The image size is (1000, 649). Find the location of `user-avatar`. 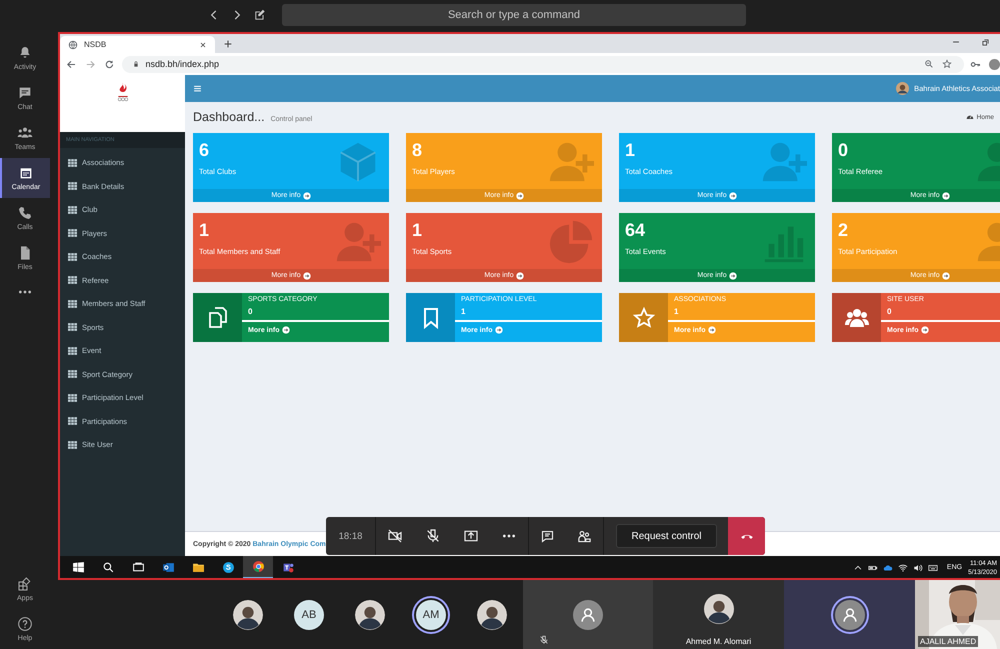

user-avatar is located at coordinates (903, 88).